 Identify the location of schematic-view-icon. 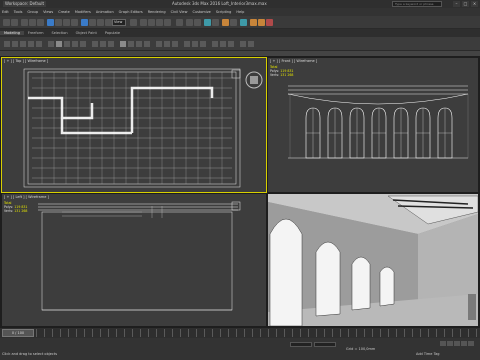
(233, 22).